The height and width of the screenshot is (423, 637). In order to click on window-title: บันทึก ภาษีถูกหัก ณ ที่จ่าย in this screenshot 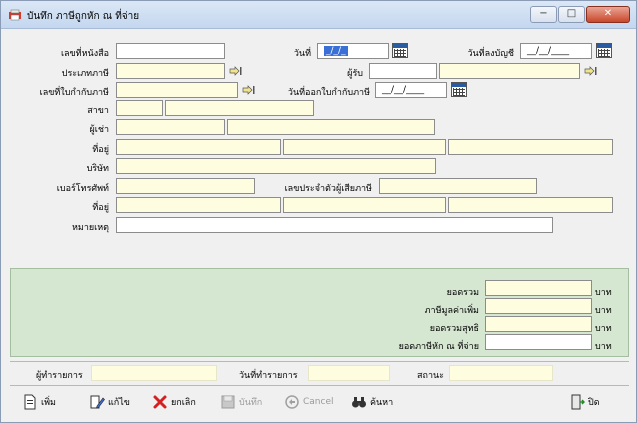, I will do `click(83, 16)`.